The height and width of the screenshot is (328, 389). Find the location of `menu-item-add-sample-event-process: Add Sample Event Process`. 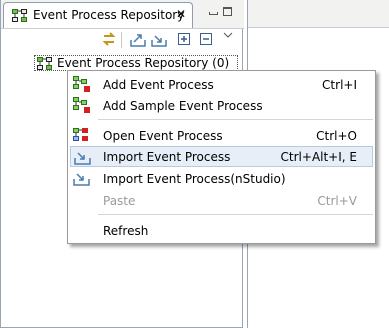

menu-item-add-sample-event-process: Add Sample Event Process is located at coordinates (221, 105).